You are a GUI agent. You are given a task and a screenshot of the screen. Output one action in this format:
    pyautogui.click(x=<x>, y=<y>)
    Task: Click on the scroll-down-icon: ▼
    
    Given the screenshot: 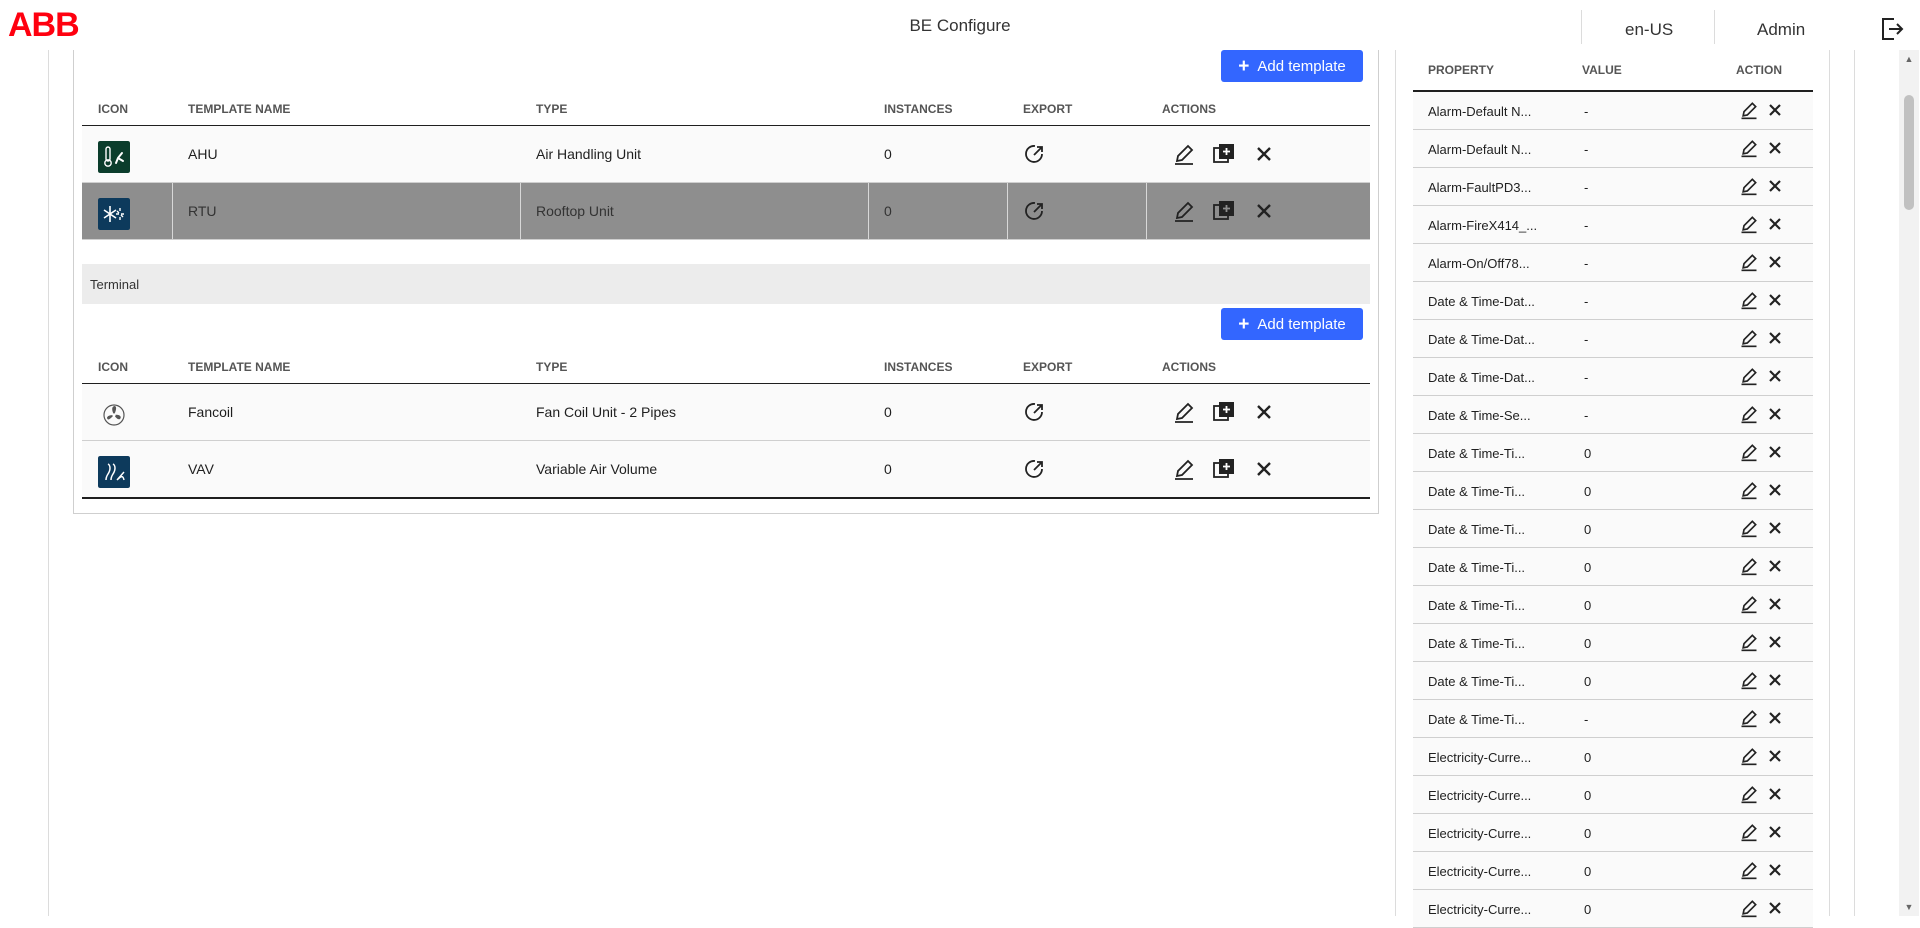 What is the action you would take?
    pyautogui.click(x=1909, y=907)
    